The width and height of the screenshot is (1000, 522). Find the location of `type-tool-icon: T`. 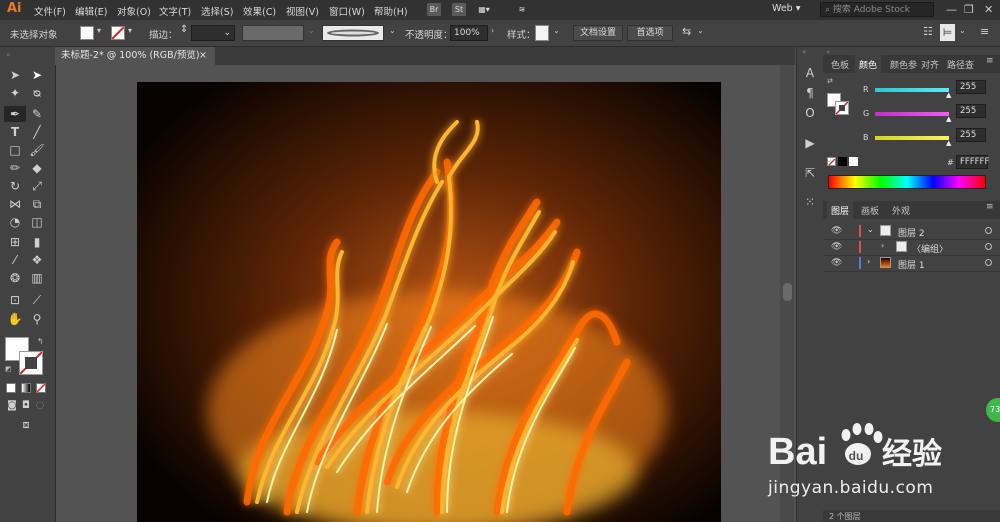

type-tool-icon: T is located at coordinates (15, 132).